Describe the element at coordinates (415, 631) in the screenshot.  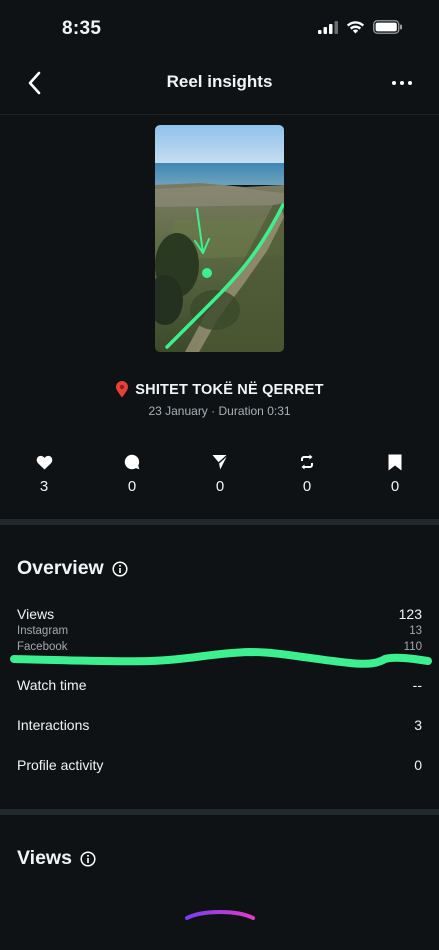
I see `instagram-value: 13` at that location.